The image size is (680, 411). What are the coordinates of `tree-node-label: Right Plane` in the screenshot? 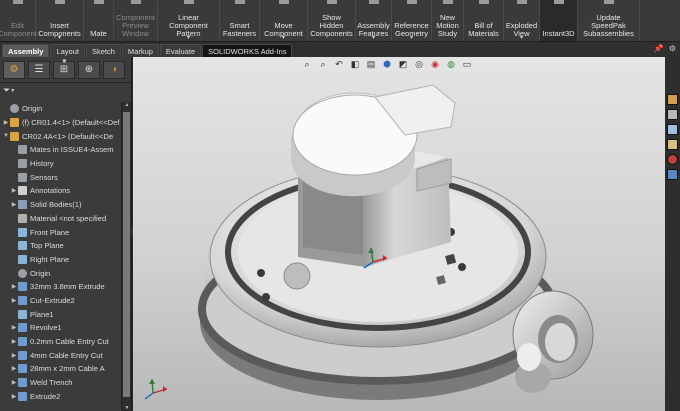 It's located at (50, 259).